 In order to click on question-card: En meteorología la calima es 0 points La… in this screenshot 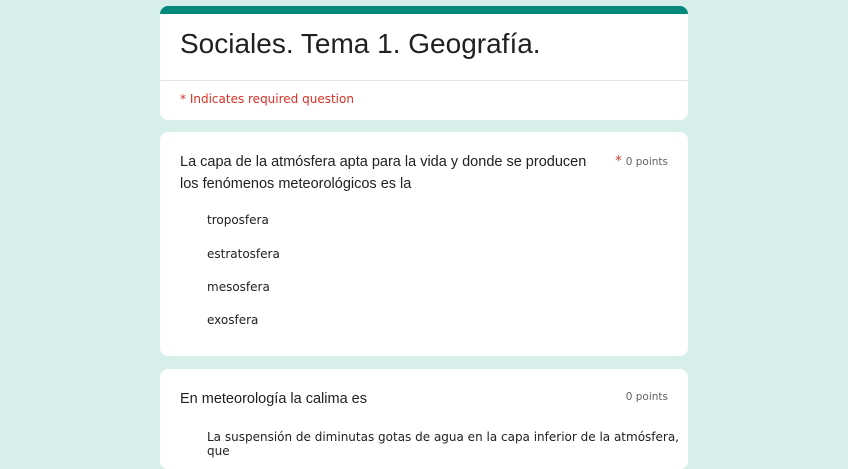, I will do `click(424, 419)`.